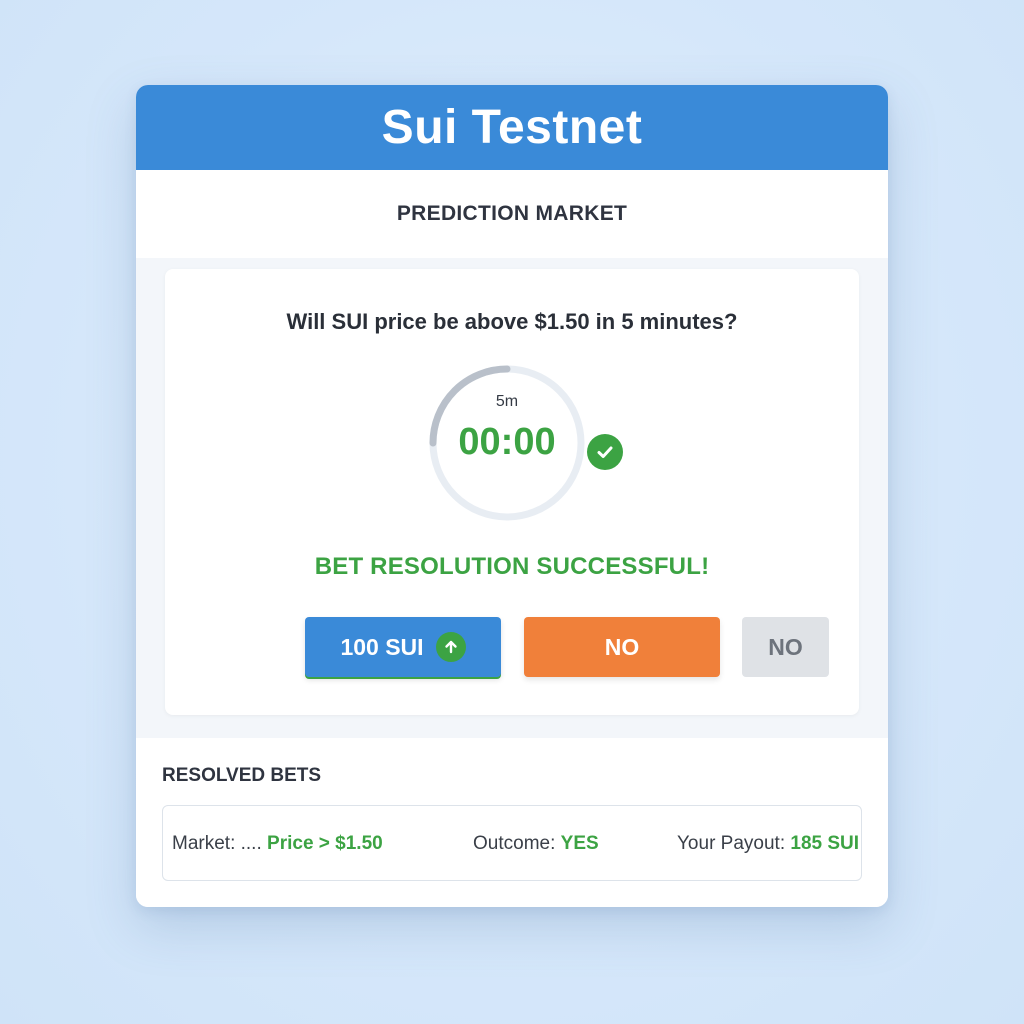  What do you see at coordinates (507, 401) in the screenshot?
I see `timer-duration-label: 5m` at bounding box center [507, 401].